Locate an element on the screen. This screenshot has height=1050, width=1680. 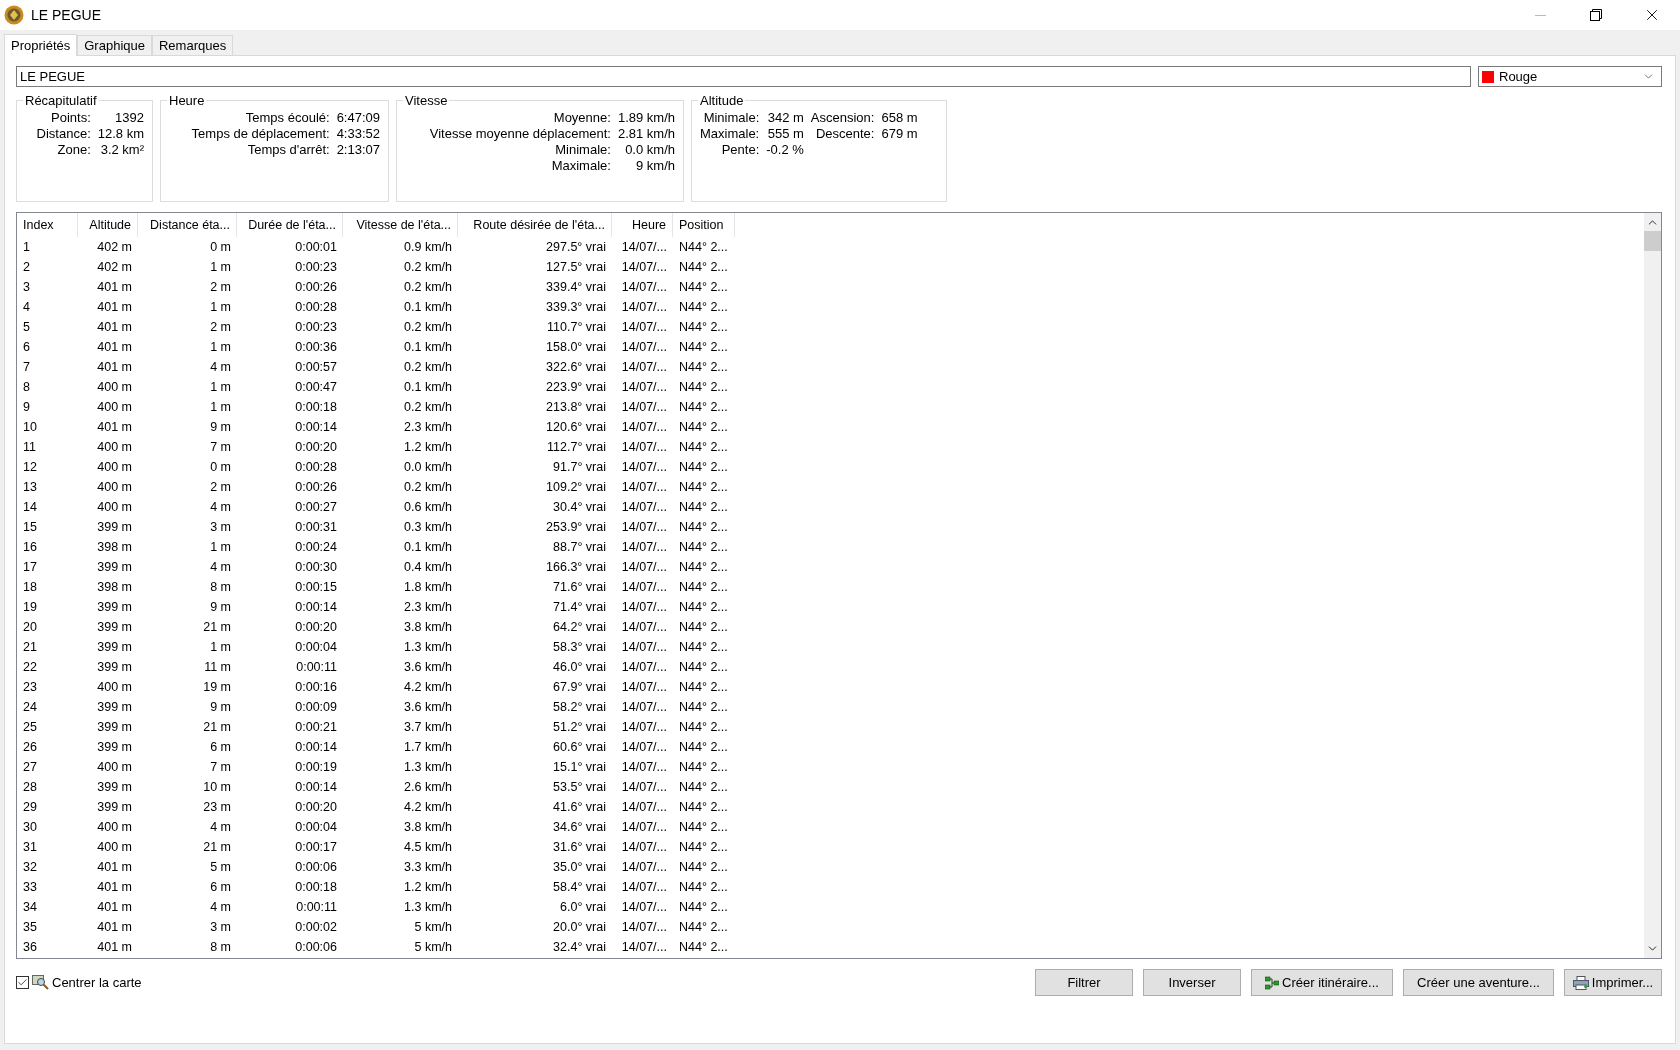
table-cell-text: 0.9 km/h is located at coordinates (428, 247).